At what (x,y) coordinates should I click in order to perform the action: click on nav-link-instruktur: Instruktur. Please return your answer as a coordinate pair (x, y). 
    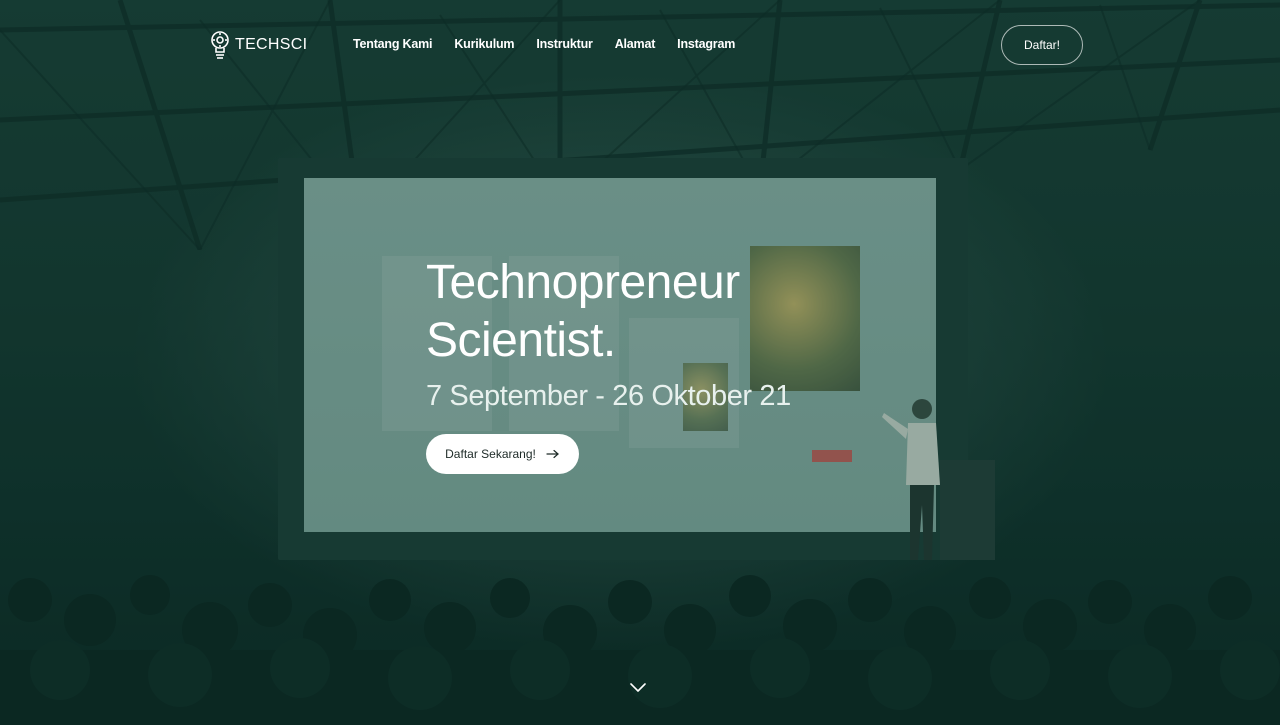
    Looking at the image, I should click on (564, 44).